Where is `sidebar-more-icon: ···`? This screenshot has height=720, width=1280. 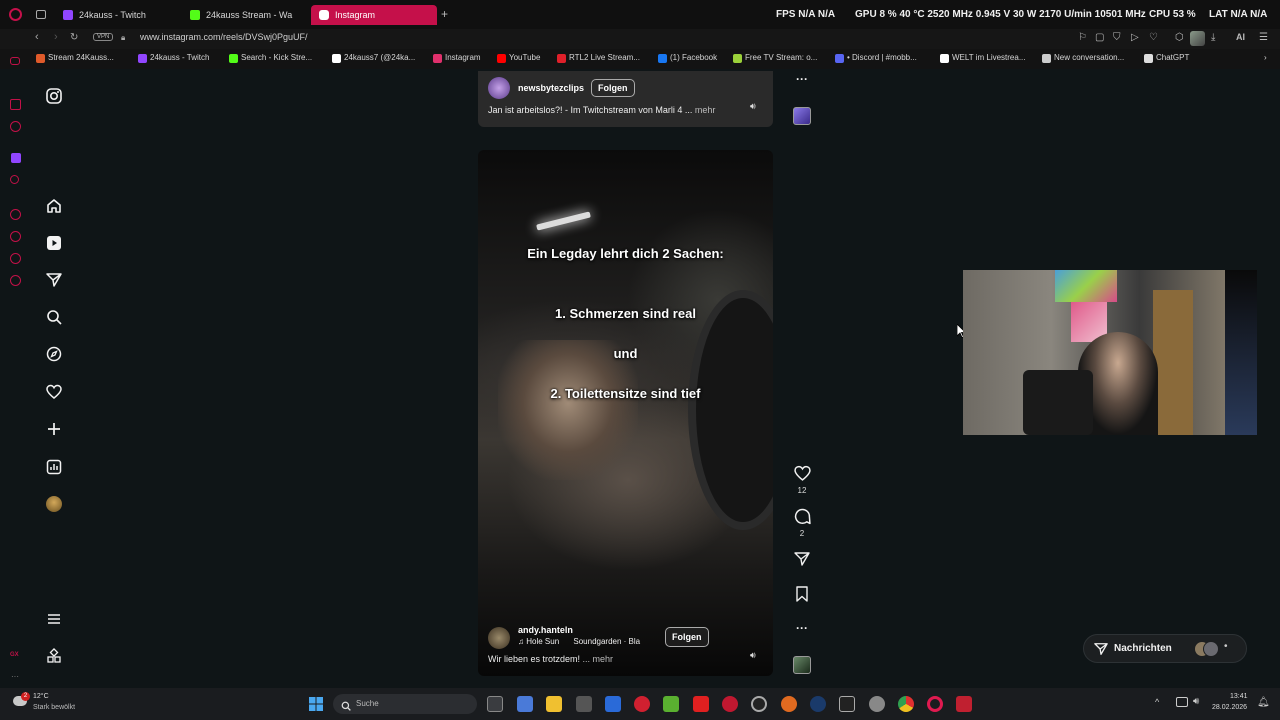
sidebar-more-icon: ··· is located at coordinates (15, 676).